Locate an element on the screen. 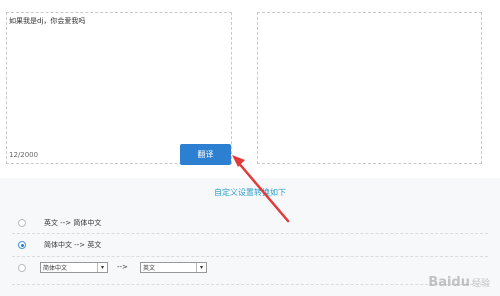 Image resolution: width=500 pixels, height=296 pixels. from-language-value: 简体中文 is located at coordinates (55, 268).